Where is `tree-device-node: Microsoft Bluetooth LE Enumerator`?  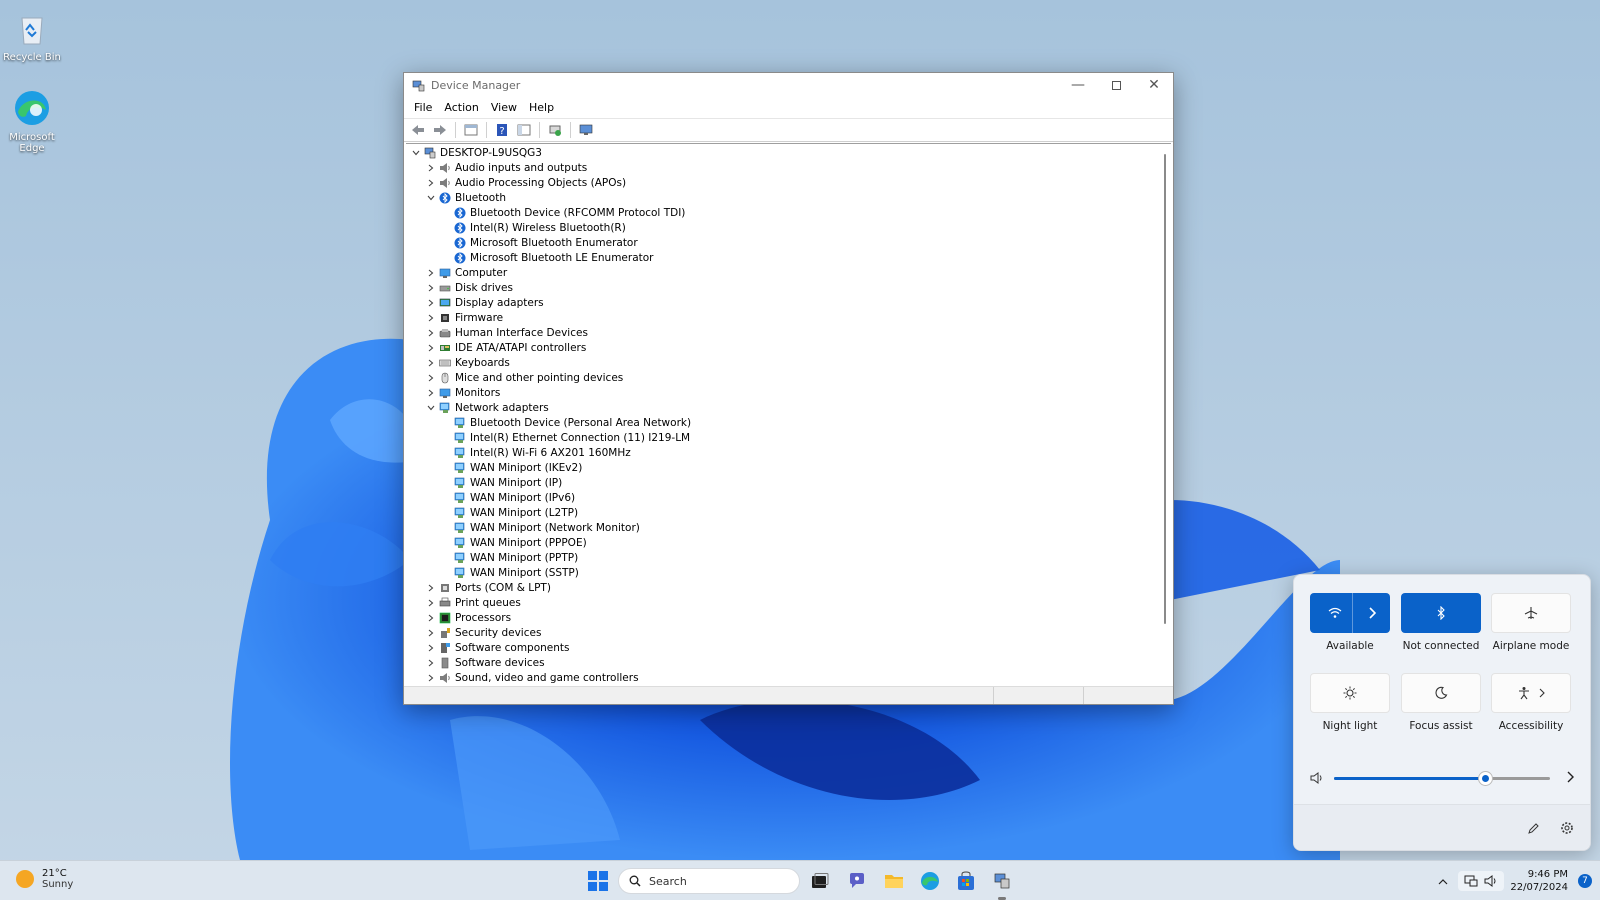 tree-device-node: Microsoft Bluetooth LE Enumerator is located at coordinates (788, 257).